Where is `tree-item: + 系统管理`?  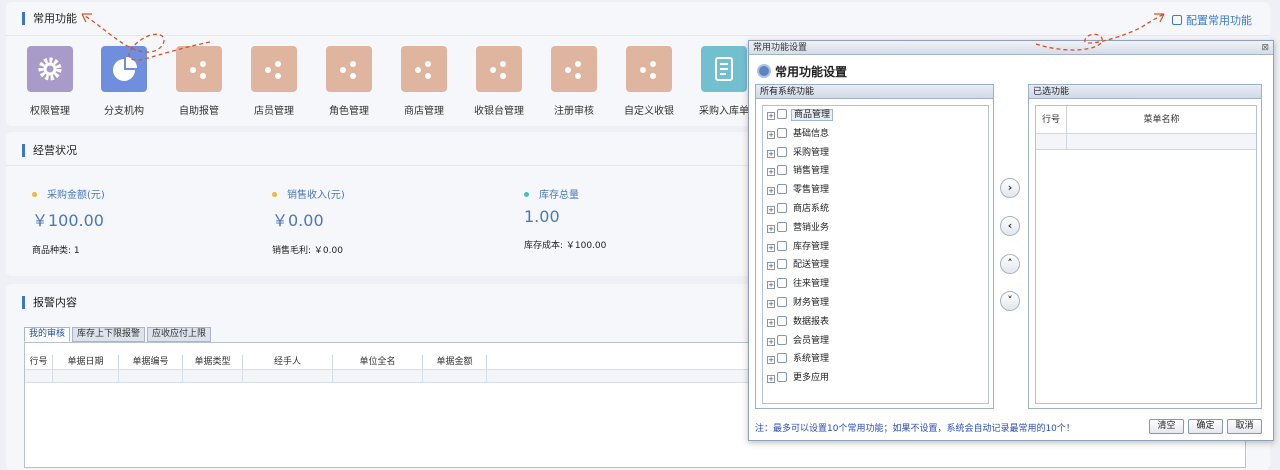
tree-item: + 系统管理 is located at coordinates (875, 359).